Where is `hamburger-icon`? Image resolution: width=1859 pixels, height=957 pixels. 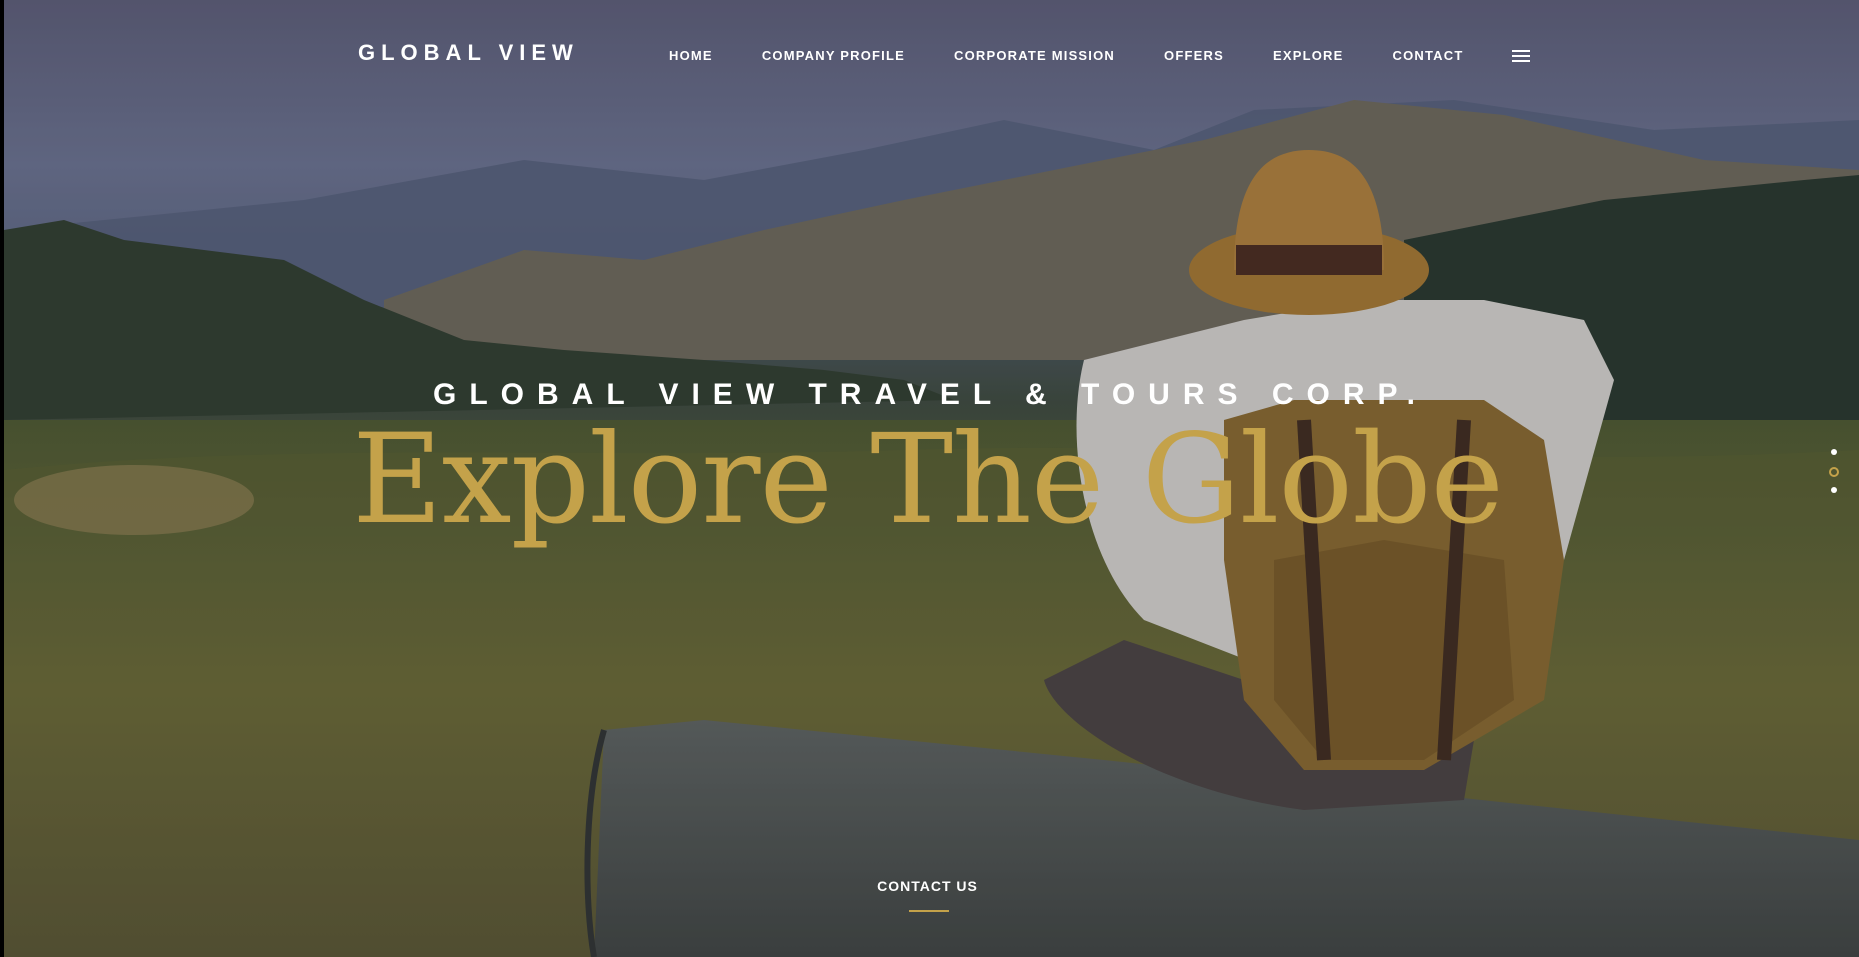 hamburger-icon is located at coordinates (1521, 56).